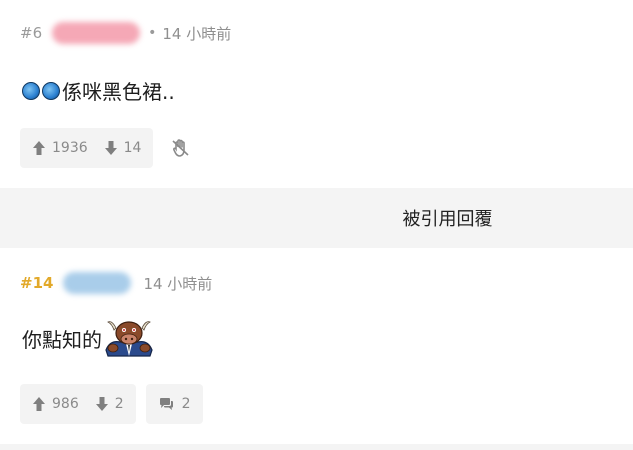  I want to click on post-content: 係咪黑色裙.., so click(98, 90).